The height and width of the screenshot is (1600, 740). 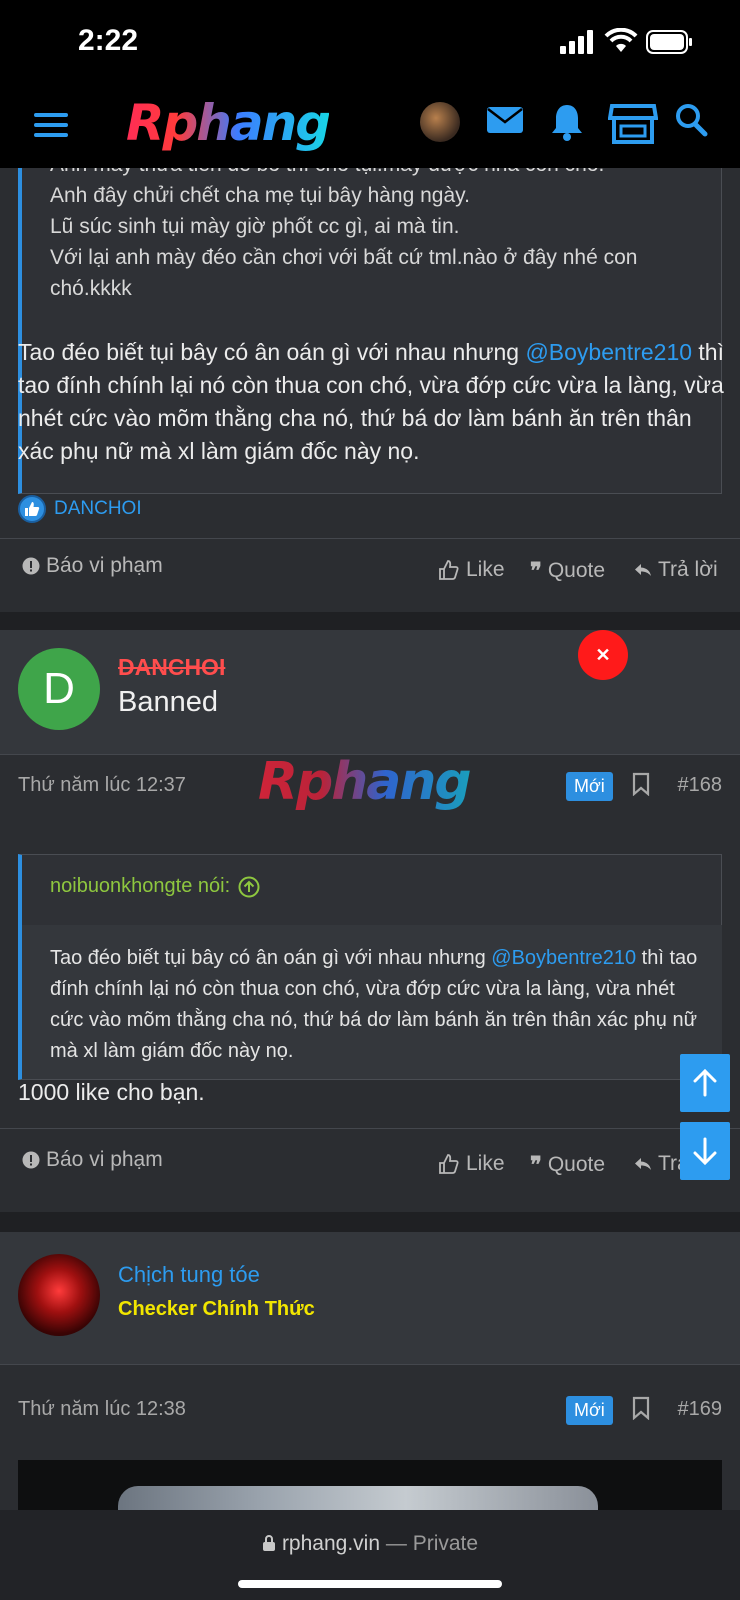 I want to click on username: Chịch tung tóe, so click(x=189, y=1275).